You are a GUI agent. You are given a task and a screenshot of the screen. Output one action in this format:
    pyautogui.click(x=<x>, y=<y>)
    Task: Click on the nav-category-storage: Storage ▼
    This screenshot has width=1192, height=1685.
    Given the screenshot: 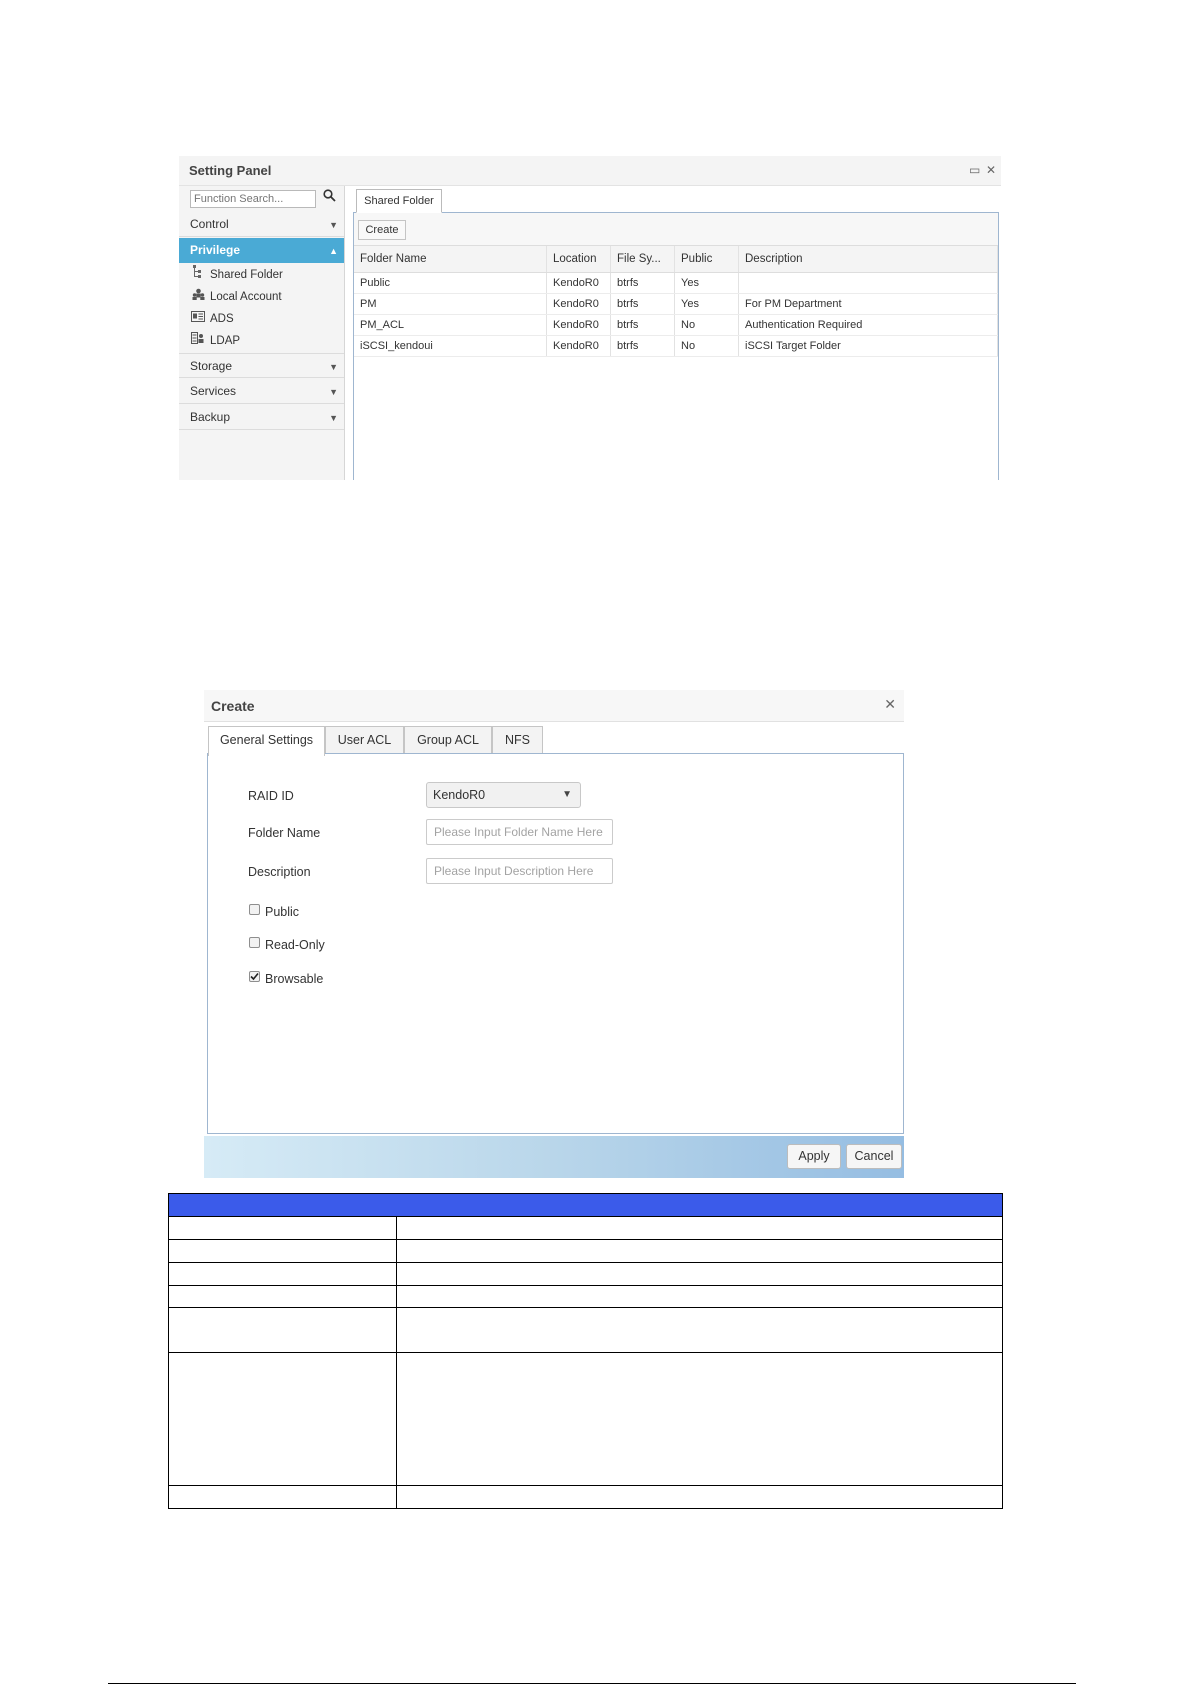 What is the action you would take?
    pyautogui.click(x=261, y=365)
    